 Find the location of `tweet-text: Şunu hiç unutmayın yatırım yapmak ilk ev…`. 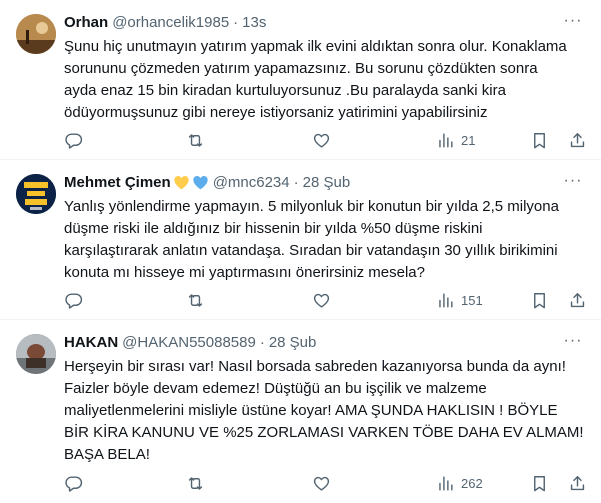

tweet-text: Şunu hiç unutmayın yatırım yapmak ilk ev… is located at coordinates (315, 79).